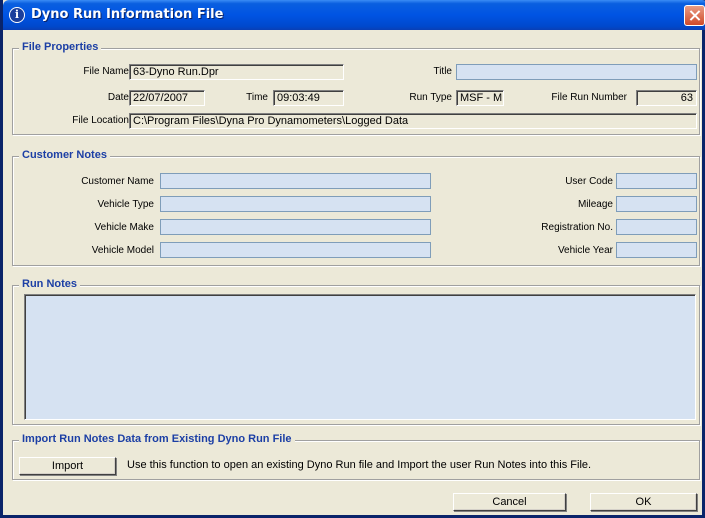  What do you see at coordinates (430, 97) in the screenshot?
I see `run-type-label: Run Type` at bounding box center [430, 97].